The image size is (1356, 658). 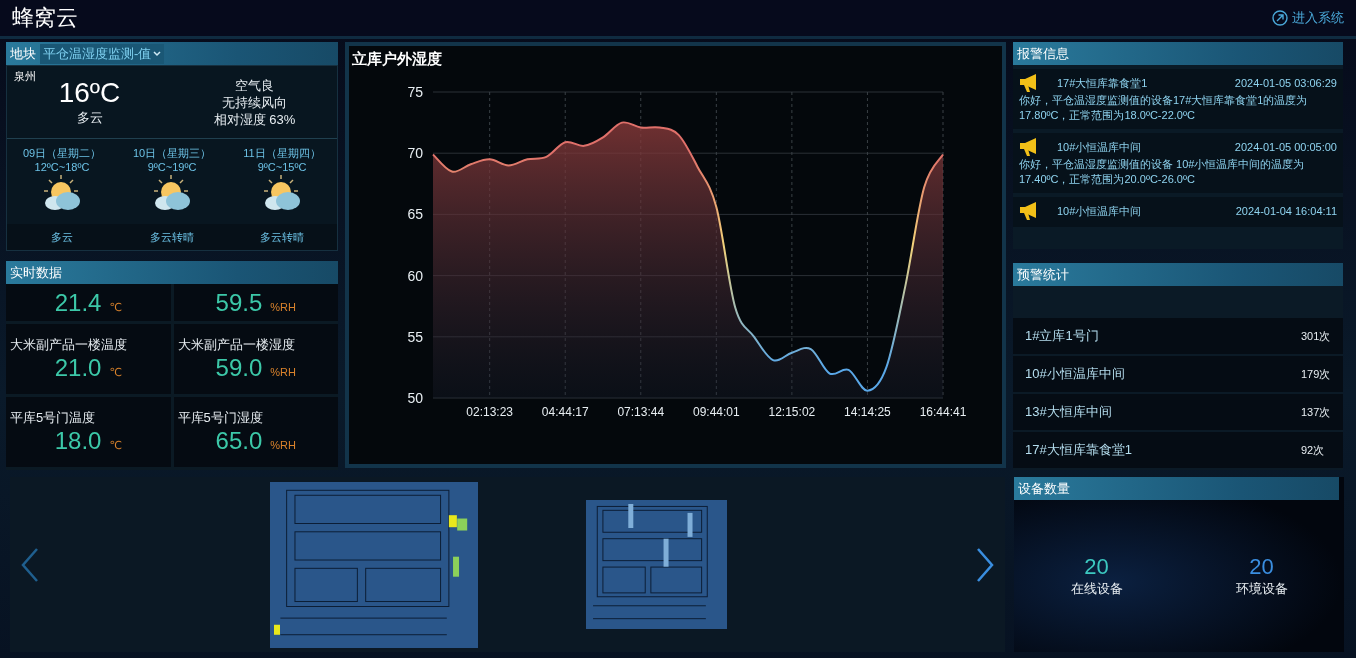 I want to click on sensor-value: 21.4, so click(x=78, y=302).